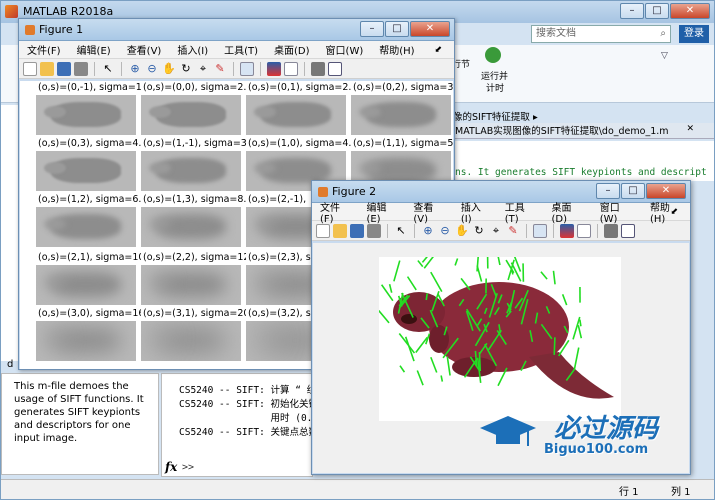  What do you see at coordinates (193, 258) in the screenshot?
I see `scale-label: (o,s)=(2,2), sigma=12.` at bounding box center [193, 258].